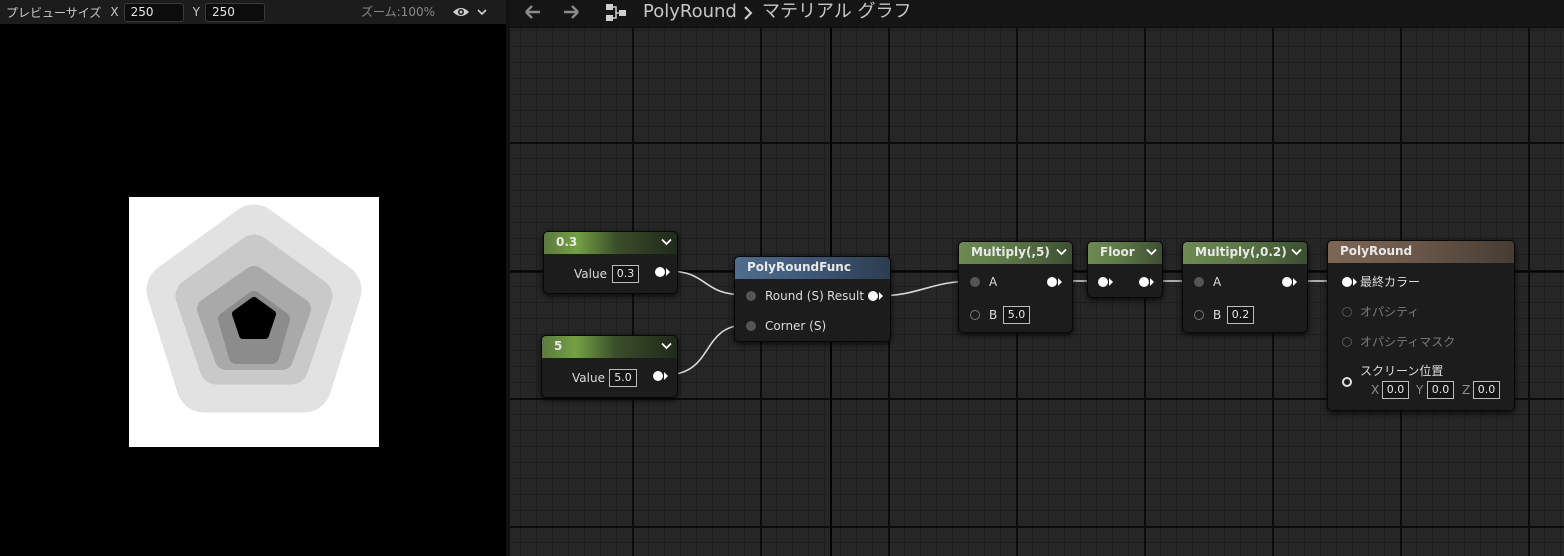 Image resolution: width=1564 pixels, height=556 pixels. Describe the element at coordinates (558, 346) in the screenshot. I see `node-constant-b-title: 5` at that location.